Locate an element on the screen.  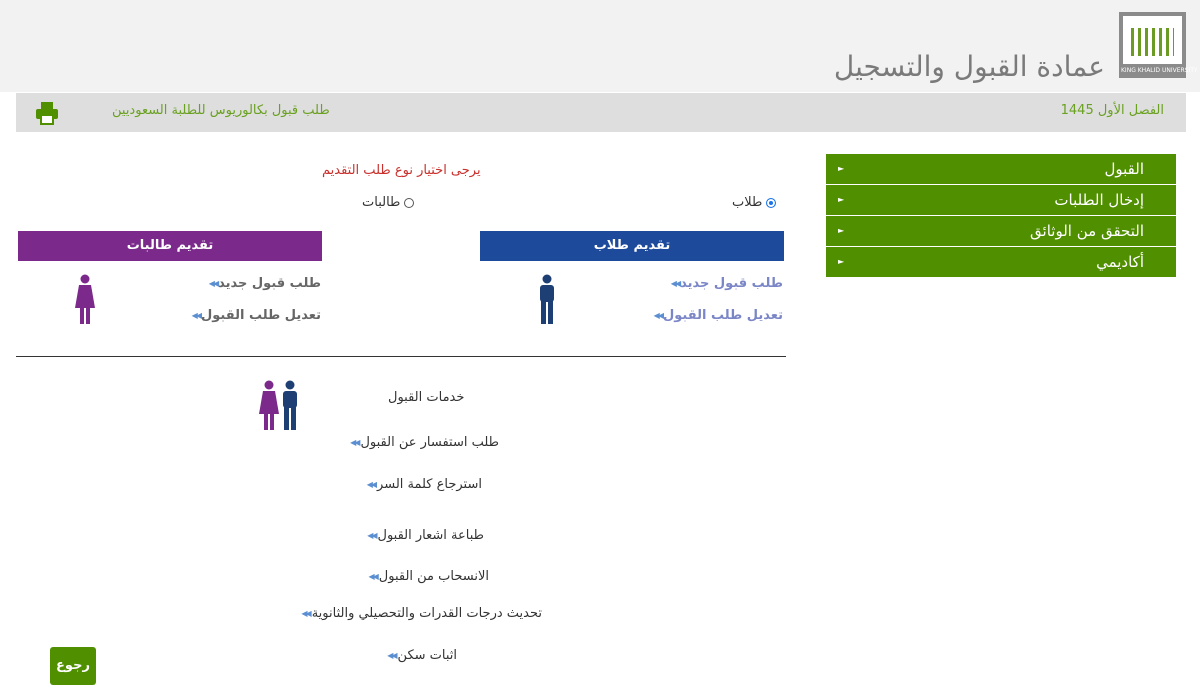
male-edit-application-link: تعديل طلب القبول ◀◀ is located at coordinates (718, 315).